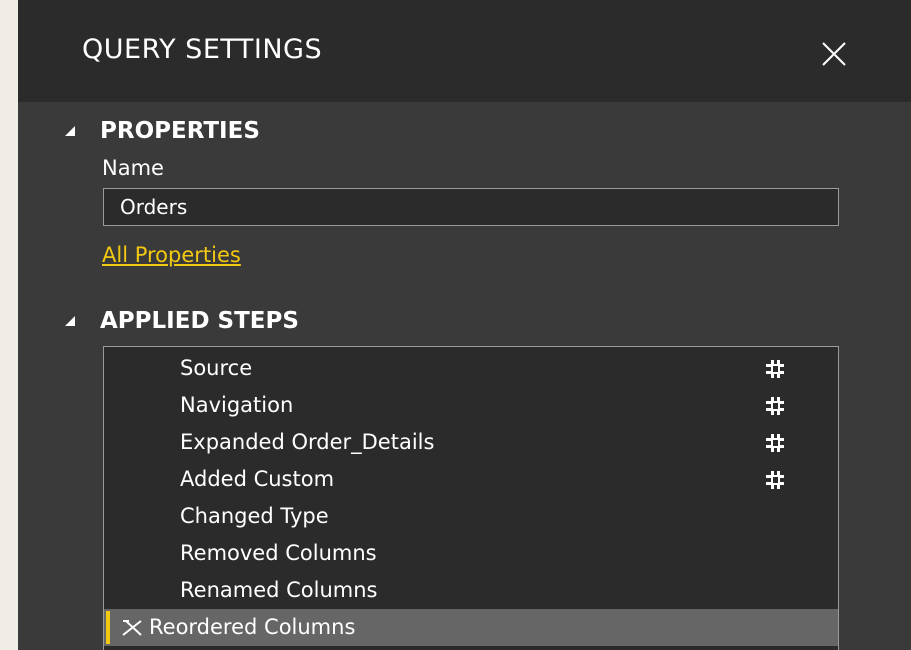 The width and height of the screenshot is (911, 650). I want to click on close-icon, so click(834, 54).